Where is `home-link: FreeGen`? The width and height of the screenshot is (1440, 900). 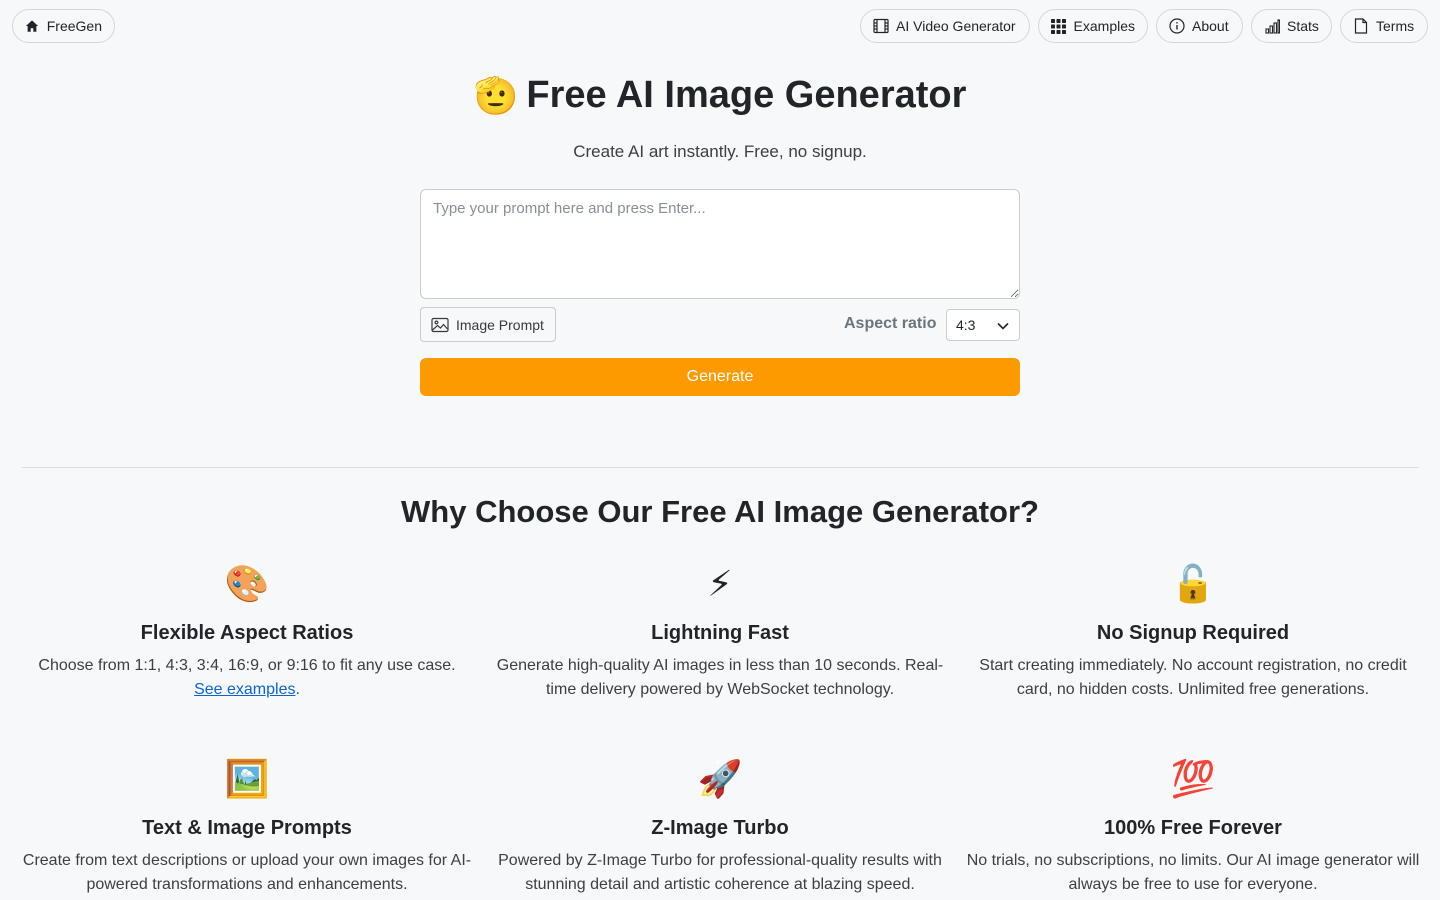
home-link: FreeGen is located at coordinates (63, 26).